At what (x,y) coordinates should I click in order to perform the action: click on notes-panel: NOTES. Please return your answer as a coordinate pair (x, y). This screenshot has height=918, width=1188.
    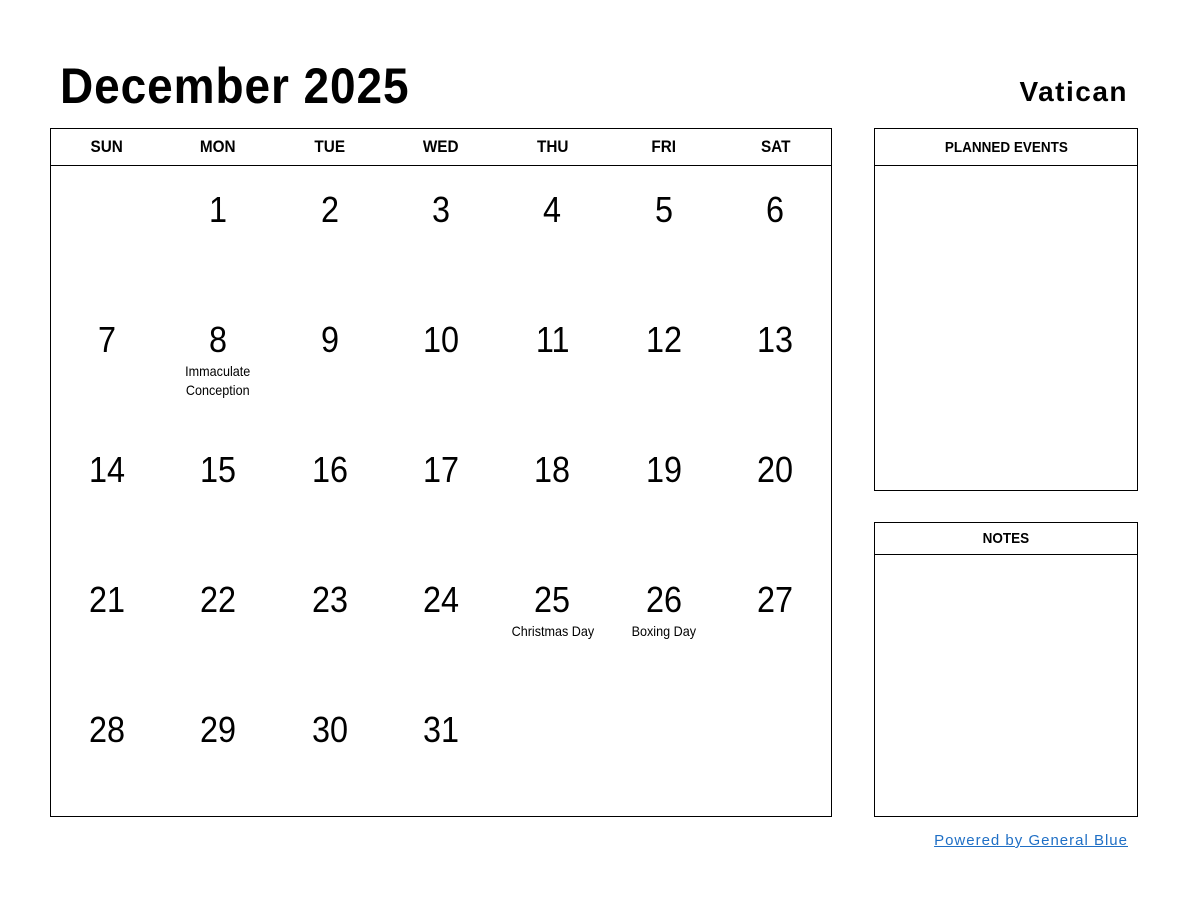
    Looking at the image, I should click on (1006, 669).